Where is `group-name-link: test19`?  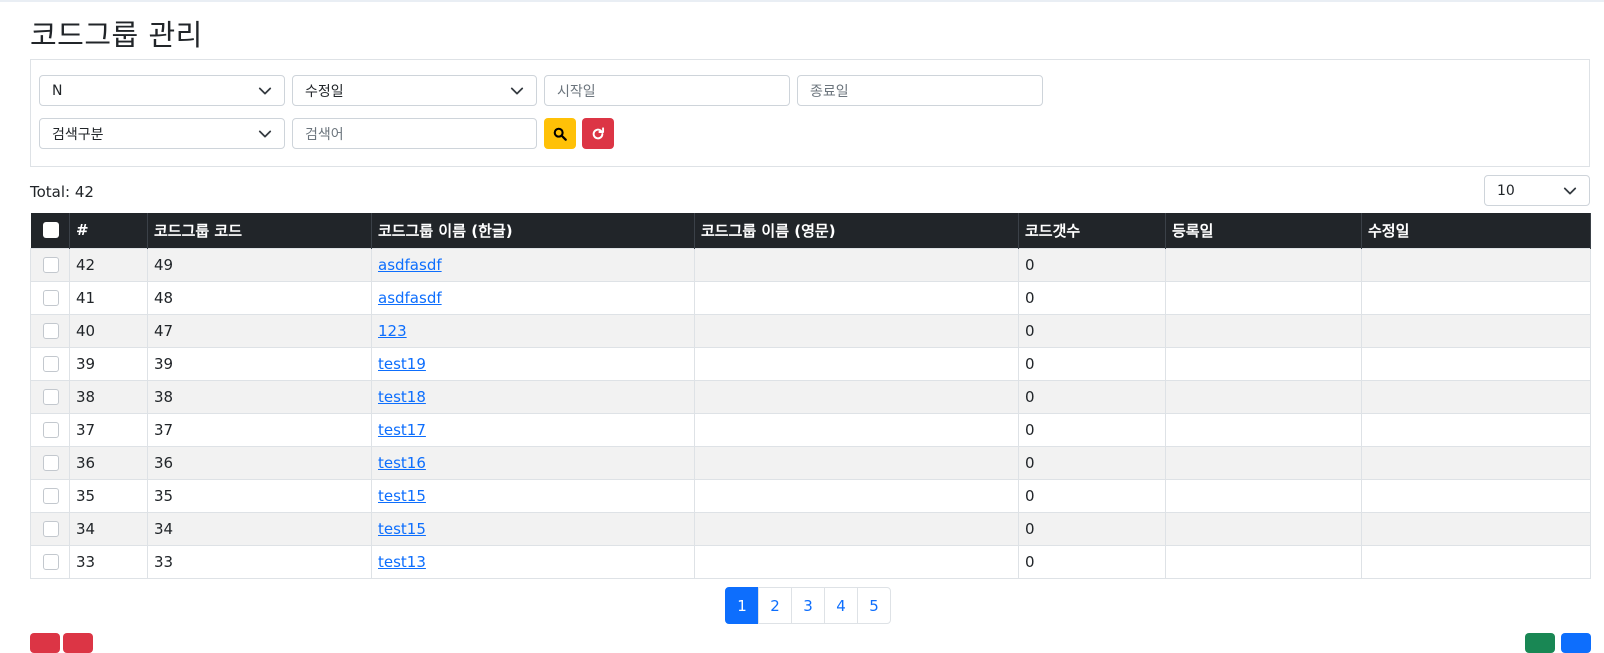 group-name-link: test19 is located at coordinates (402, 364).